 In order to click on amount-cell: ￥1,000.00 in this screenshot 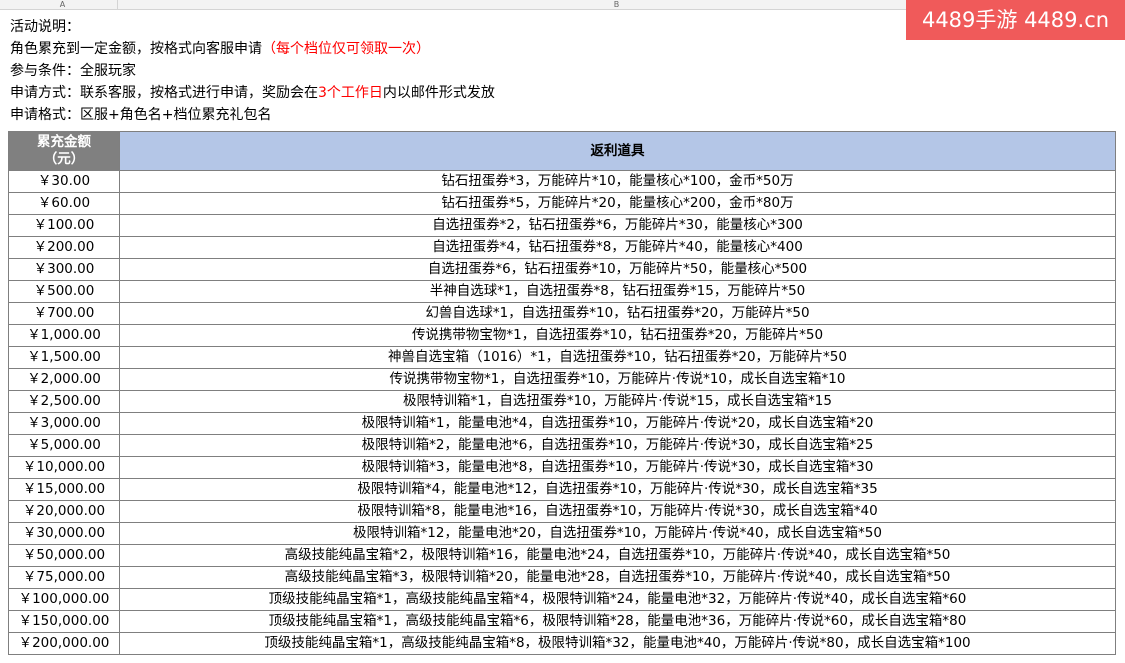, I will do `click(64, 335)`.